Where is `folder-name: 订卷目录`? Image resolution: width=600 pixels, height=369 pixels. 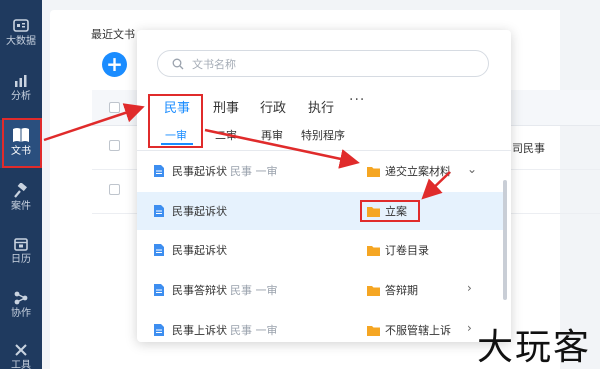 folder-name: 订卷目录 is located at coordinates (407, 250).